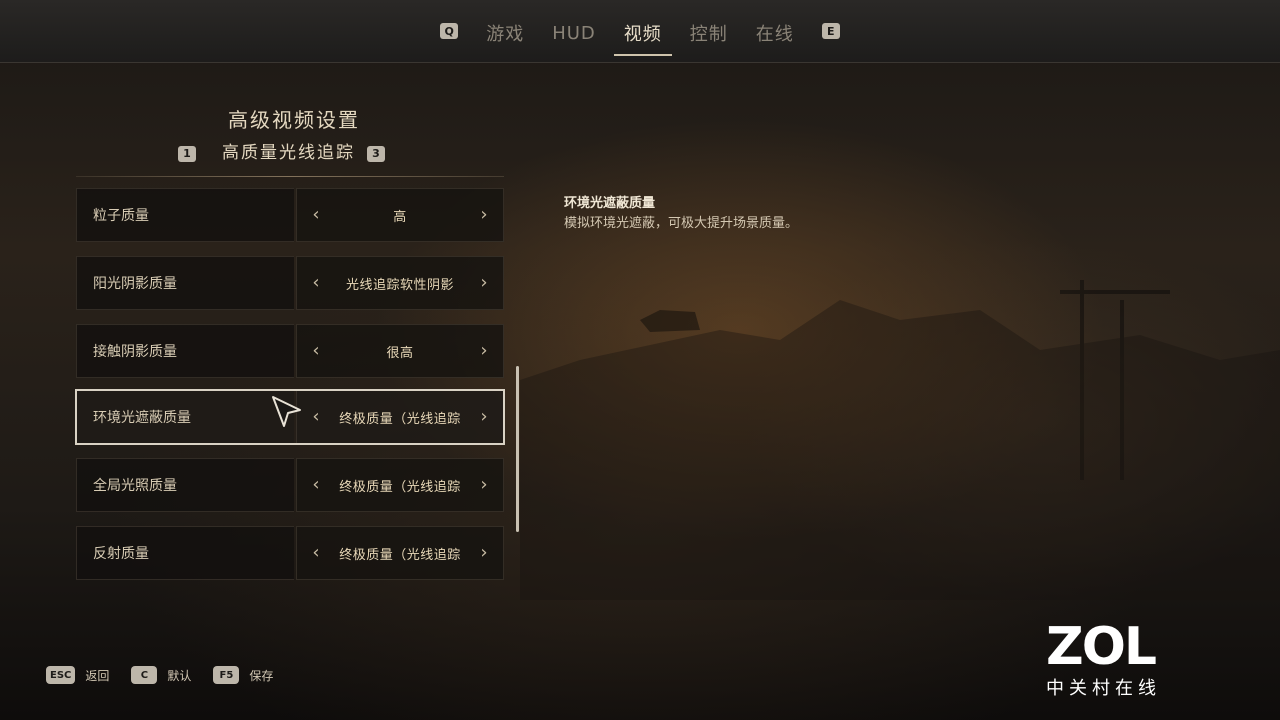  I want to click on setting-row-contact-shadow-quality: 接触阴影质量 ‹ 很高 ›, so click(290, 351).